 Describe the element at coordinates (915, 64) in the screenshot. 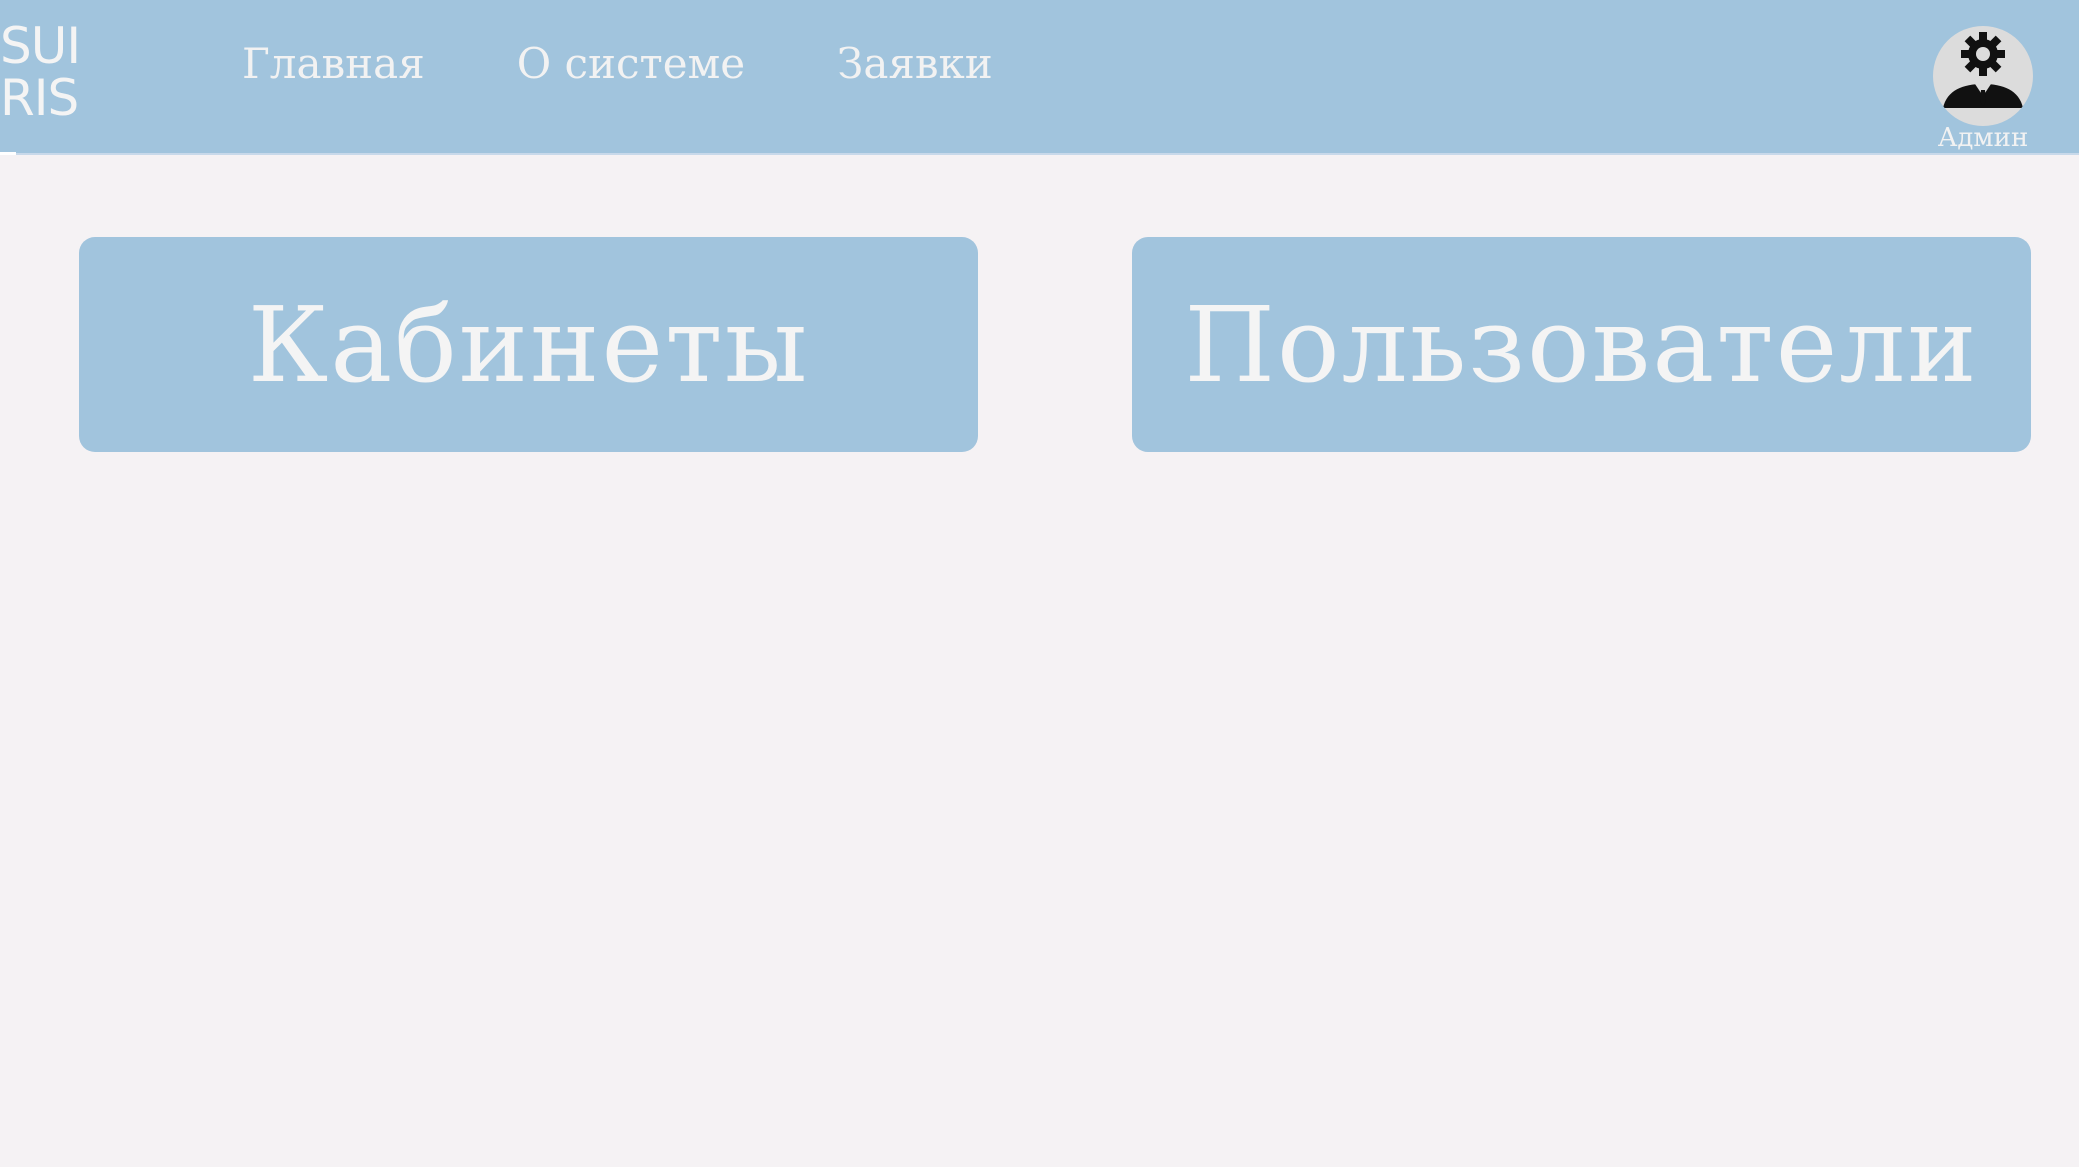

I see `nav-item-requests: Заявки` at that location.